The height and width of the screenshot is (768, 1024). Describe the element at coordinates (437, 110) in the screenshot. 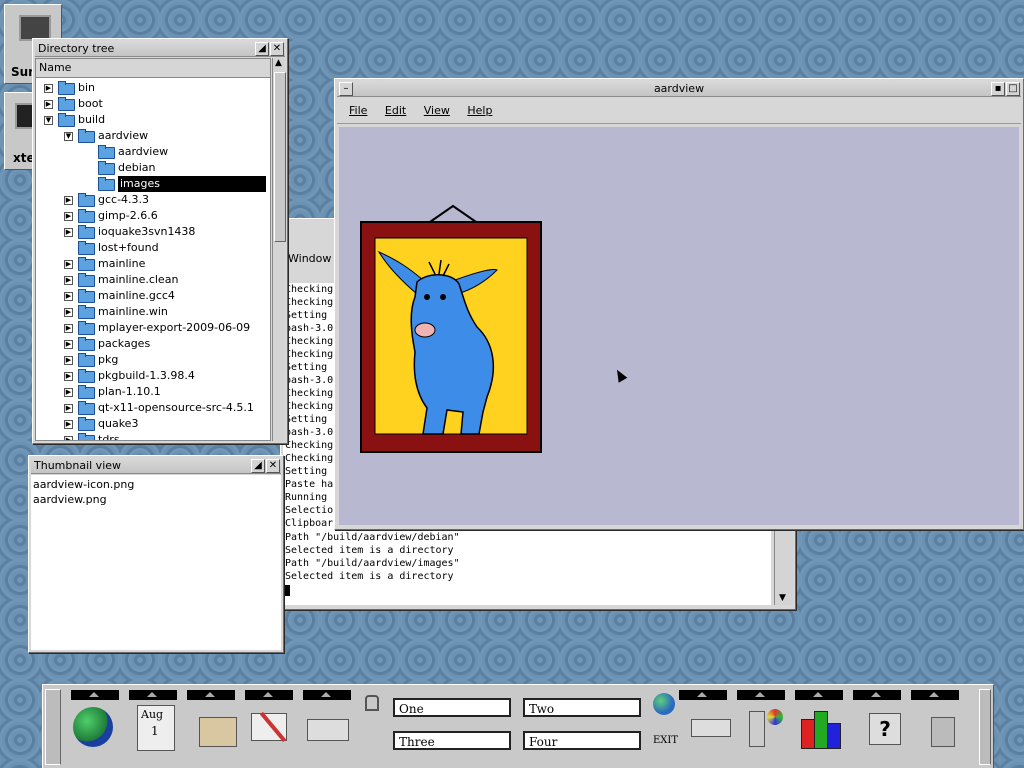

I see `menu-view: View` at that location.